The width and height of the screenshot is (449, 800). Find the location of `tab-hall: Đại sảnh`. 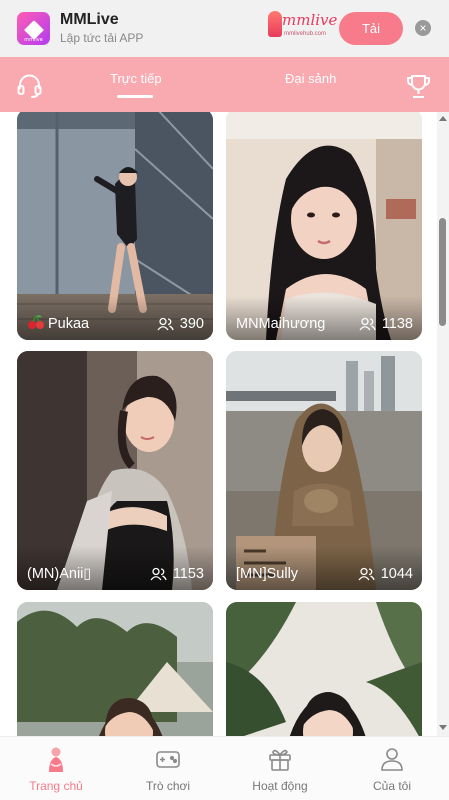

tab-hall: Đại sảnh is located at coordinates (310, 78).